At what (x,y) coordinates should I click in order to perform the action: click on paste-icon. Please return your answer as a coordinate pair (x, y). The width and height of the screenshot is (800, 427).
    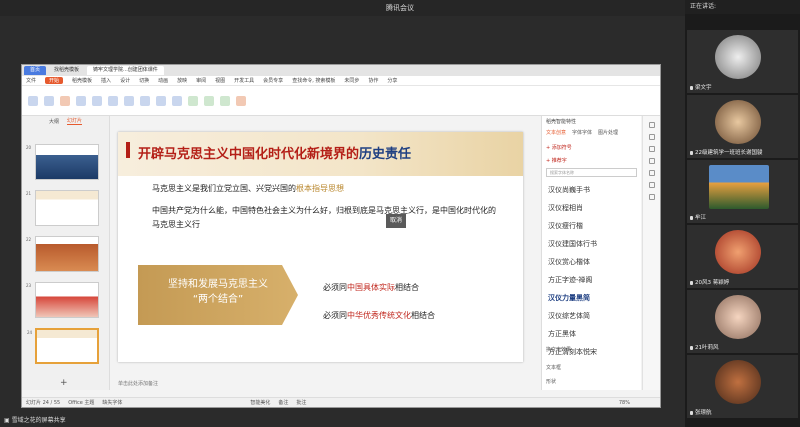
    Looking at the image, I should click on (33, 100).